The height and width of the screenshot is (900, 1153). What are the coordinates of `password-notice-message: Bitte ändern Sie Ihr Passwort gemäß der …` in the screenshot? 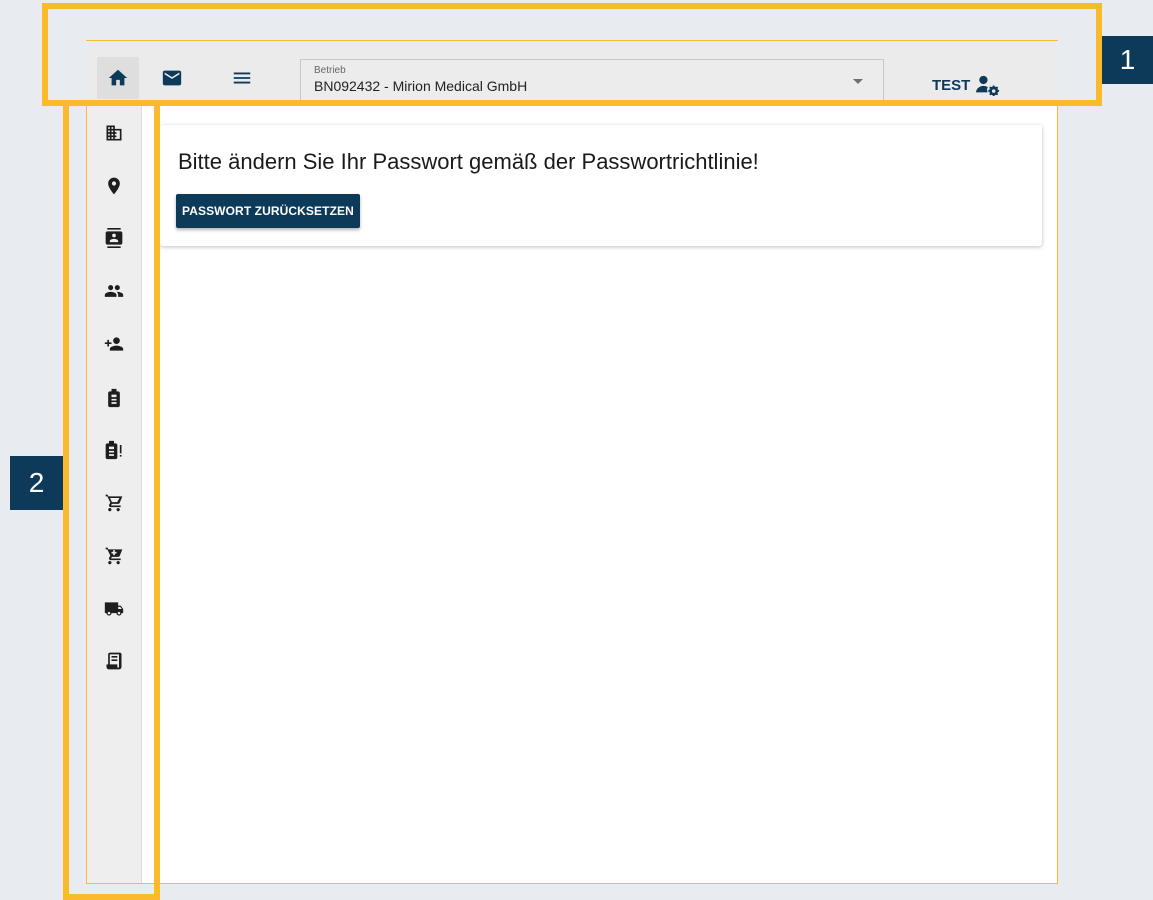 It's located at (468, 161).